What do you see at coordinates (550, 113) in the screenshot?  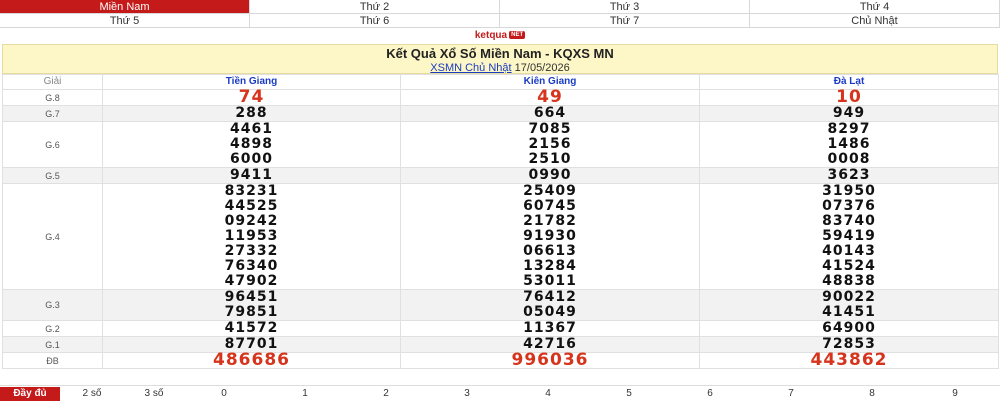 I see `prize-number: 664` at bounding box center [550, 113].